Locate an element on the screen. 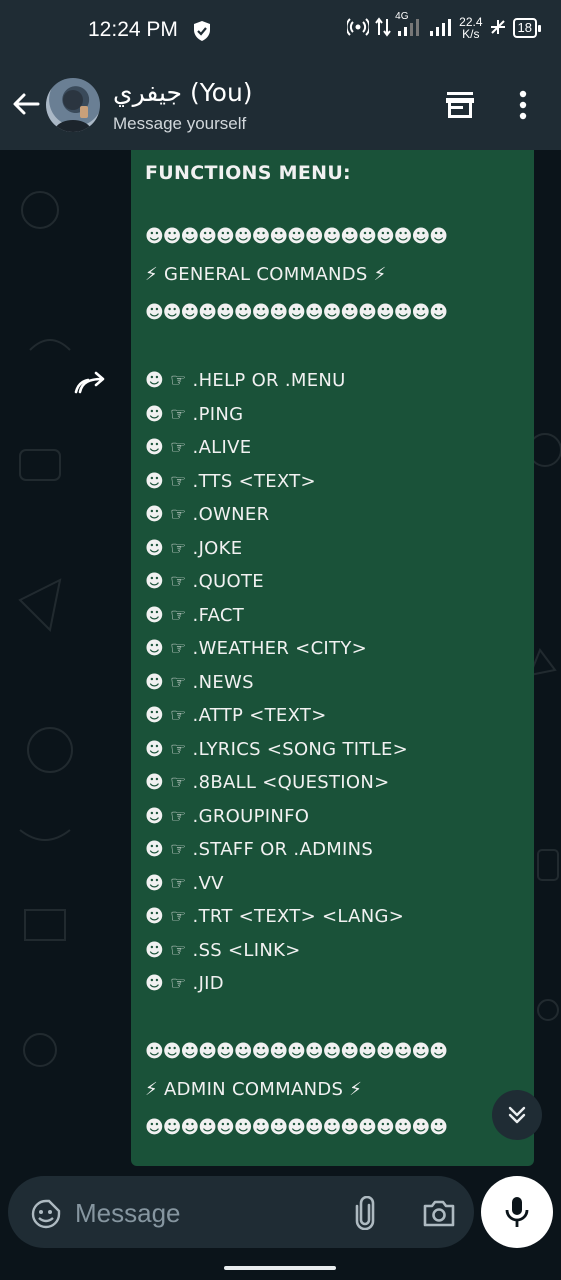  command-item: ☻ ☞ .PING is located at coordinates (194, 414).